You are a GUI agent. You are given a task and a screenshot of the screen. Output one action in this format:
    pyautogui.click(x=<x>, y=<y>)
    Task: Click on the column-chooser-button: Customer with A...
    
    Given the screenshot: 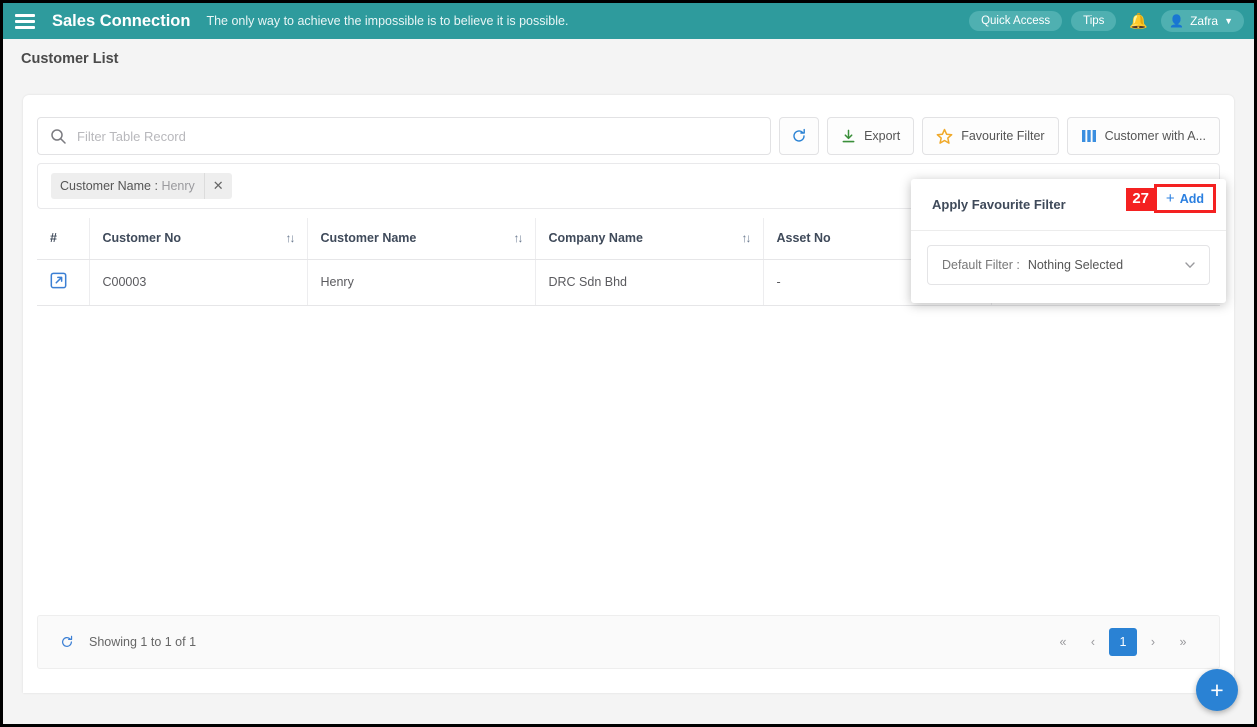 What is the action you would take?
    pyautogui.click(x=1143, y=136)
    